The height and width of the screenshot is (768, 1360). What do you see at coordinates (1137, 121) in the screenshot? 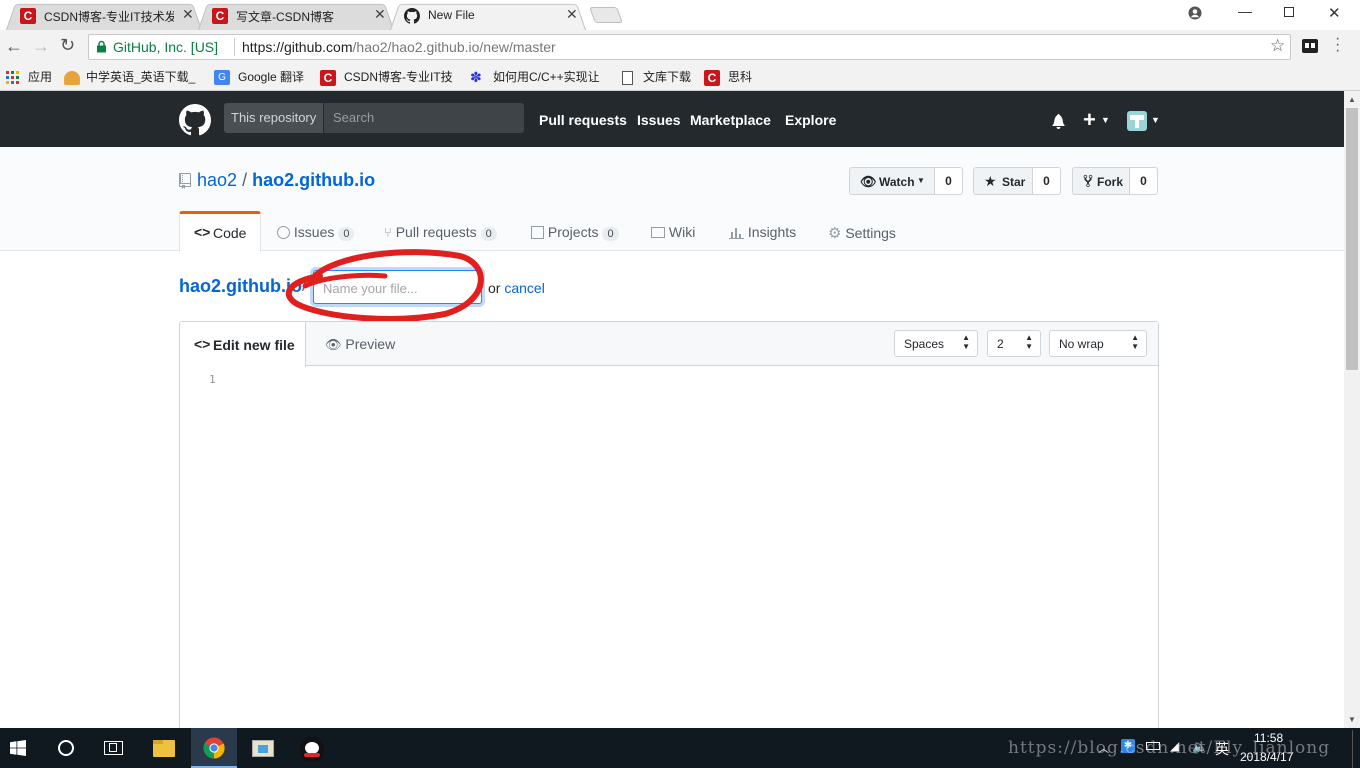
I see `avatar` at bounding box center [1137, 121].